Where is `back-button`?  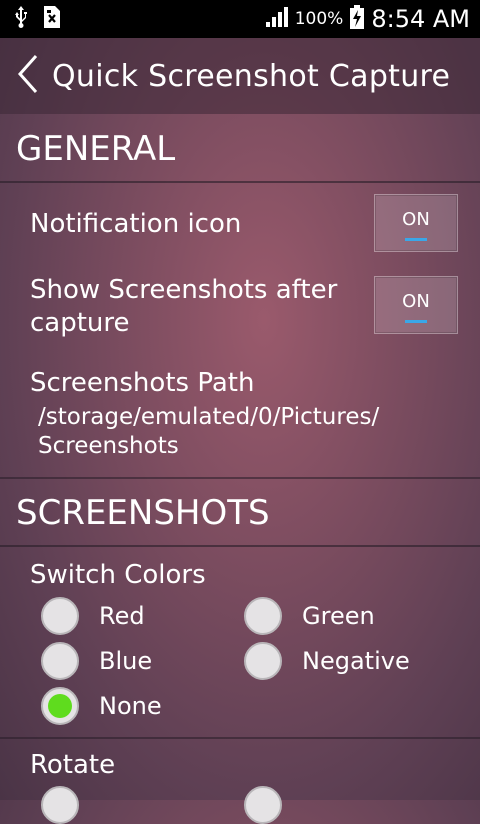 back-button is located at coordinates (28, 76).